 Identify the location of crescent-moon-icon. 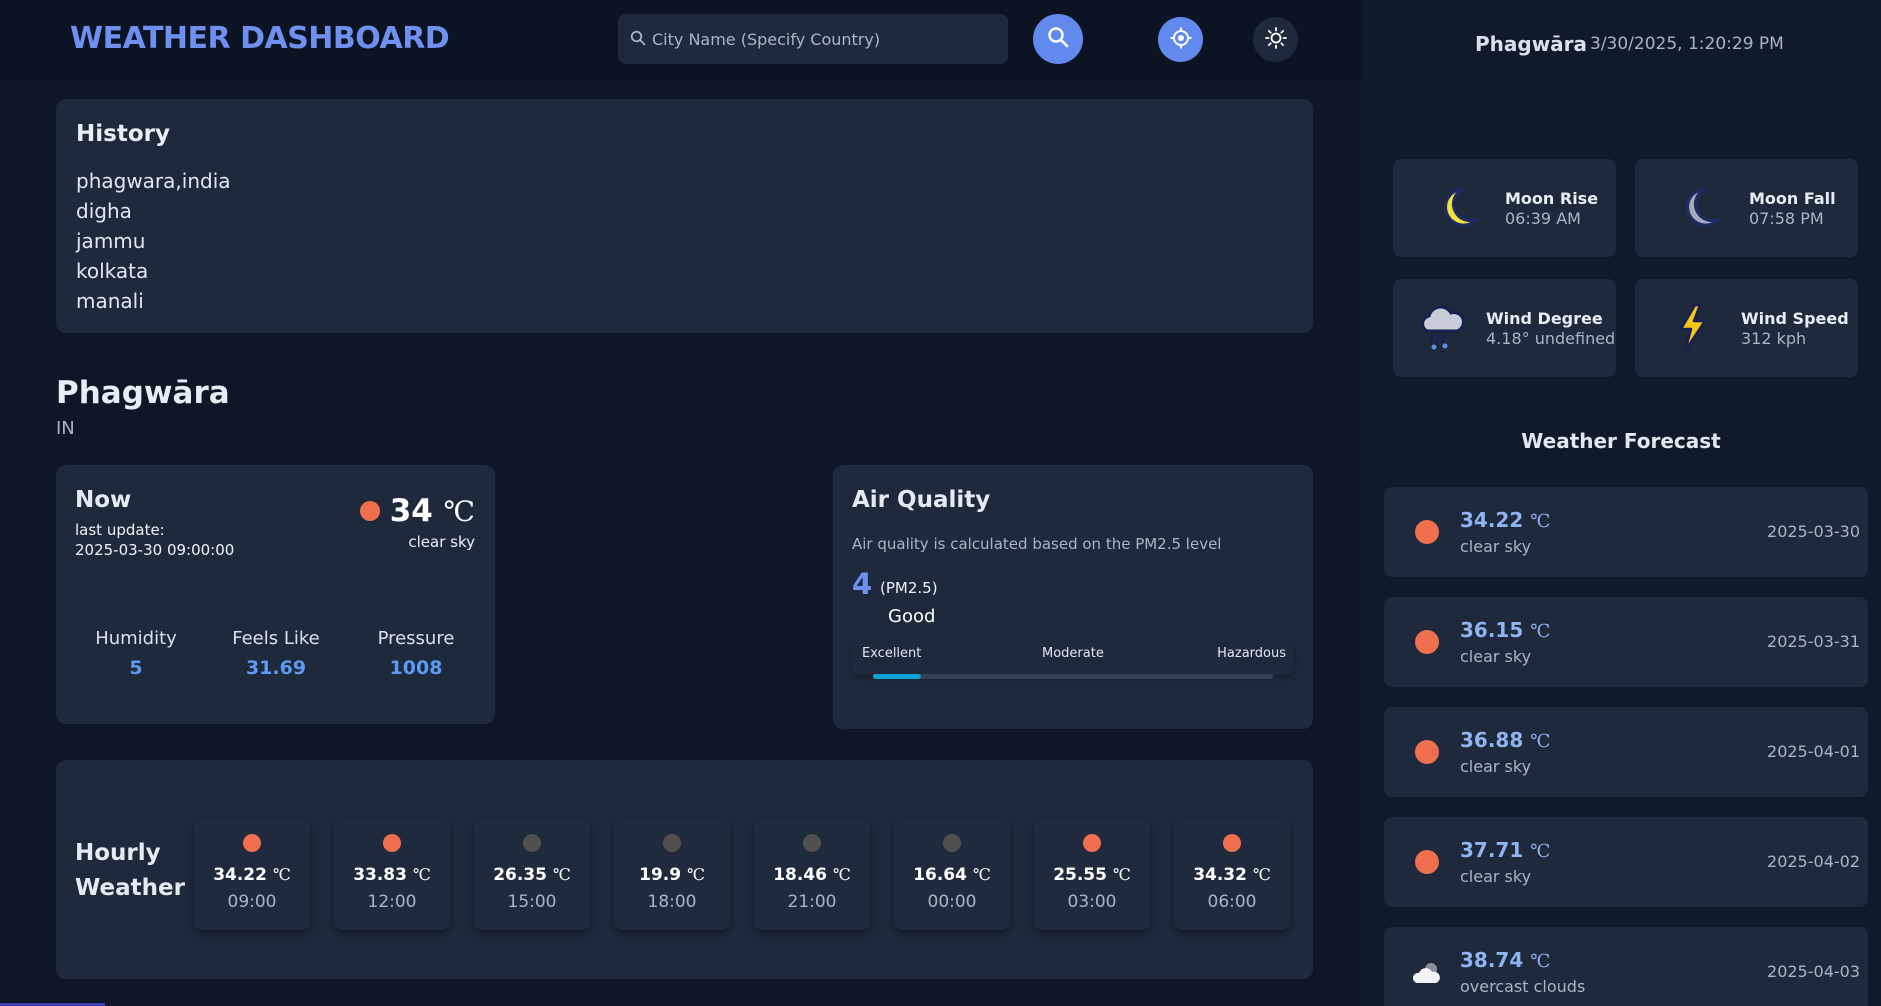
(1701, 207).